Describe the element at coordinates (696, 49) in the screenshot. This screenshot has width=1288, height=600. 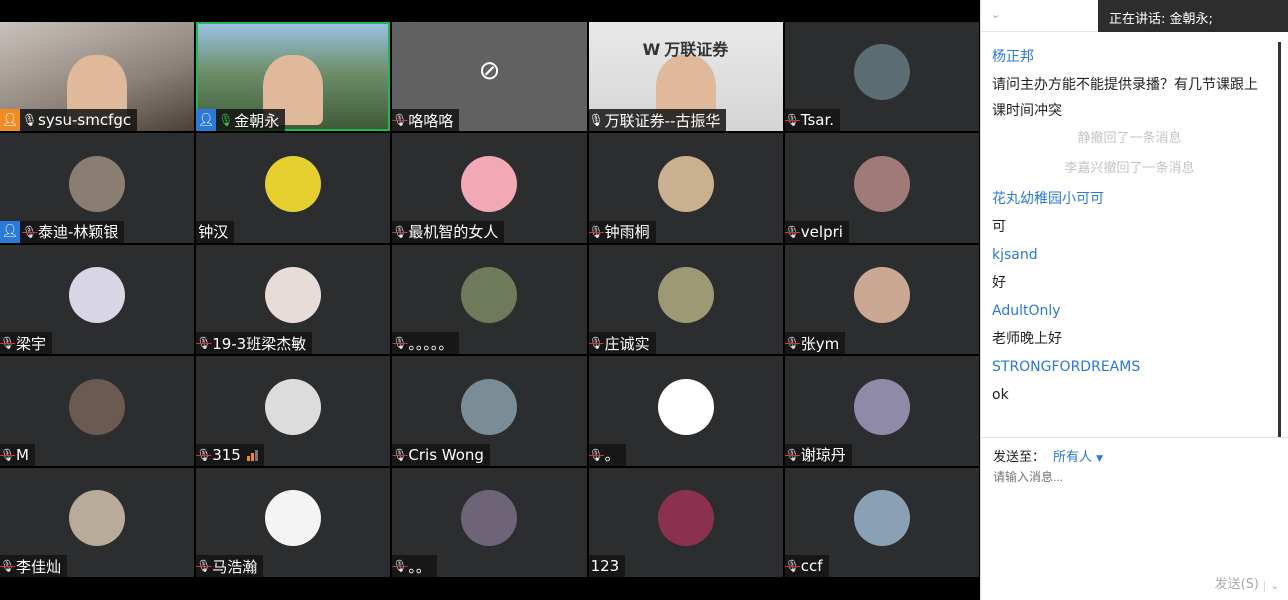
I see `logo-text: 万联证券` at that location.